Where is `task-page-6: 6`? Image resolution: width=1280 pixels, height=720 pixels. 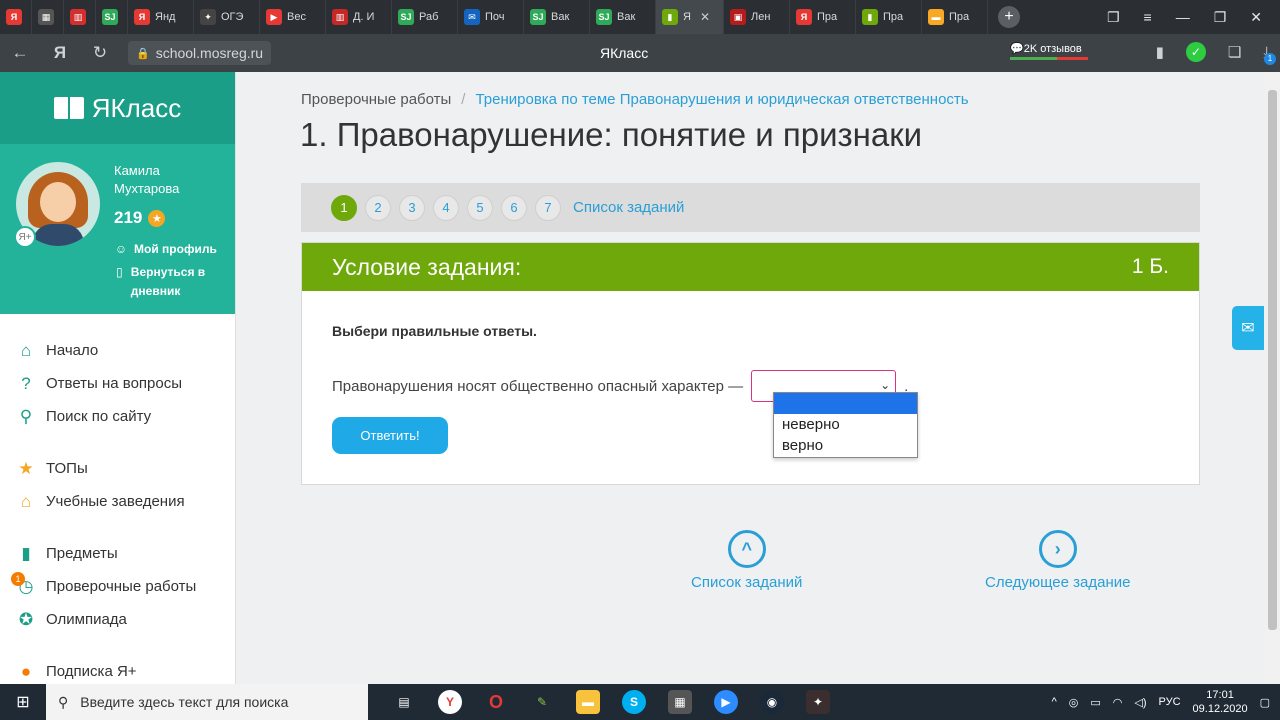
task-page-6: 6 is located at coordinates (514, 207).